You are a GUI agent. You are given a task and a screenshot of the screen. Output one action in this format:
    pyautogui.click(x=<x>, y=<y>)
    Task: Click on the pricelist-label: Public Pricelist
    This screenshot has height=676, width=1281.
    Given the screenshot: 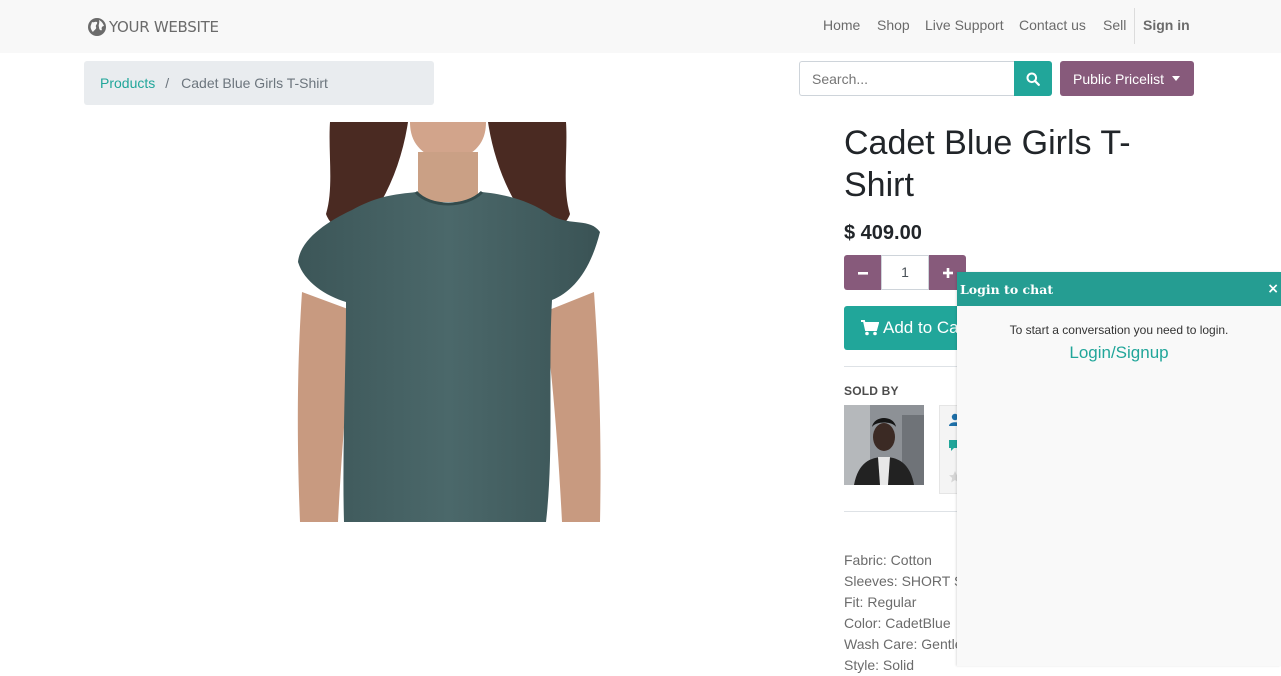 What is the action you would take?
    pyautogui.click(x=1119, y=78)
    